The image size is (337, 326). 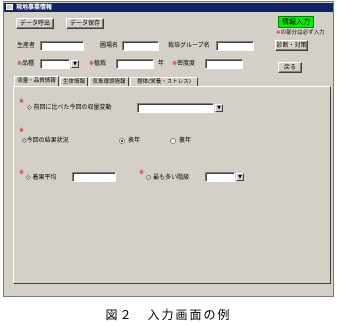 I want to click on yield-change-select, so click(x=175, y=108).